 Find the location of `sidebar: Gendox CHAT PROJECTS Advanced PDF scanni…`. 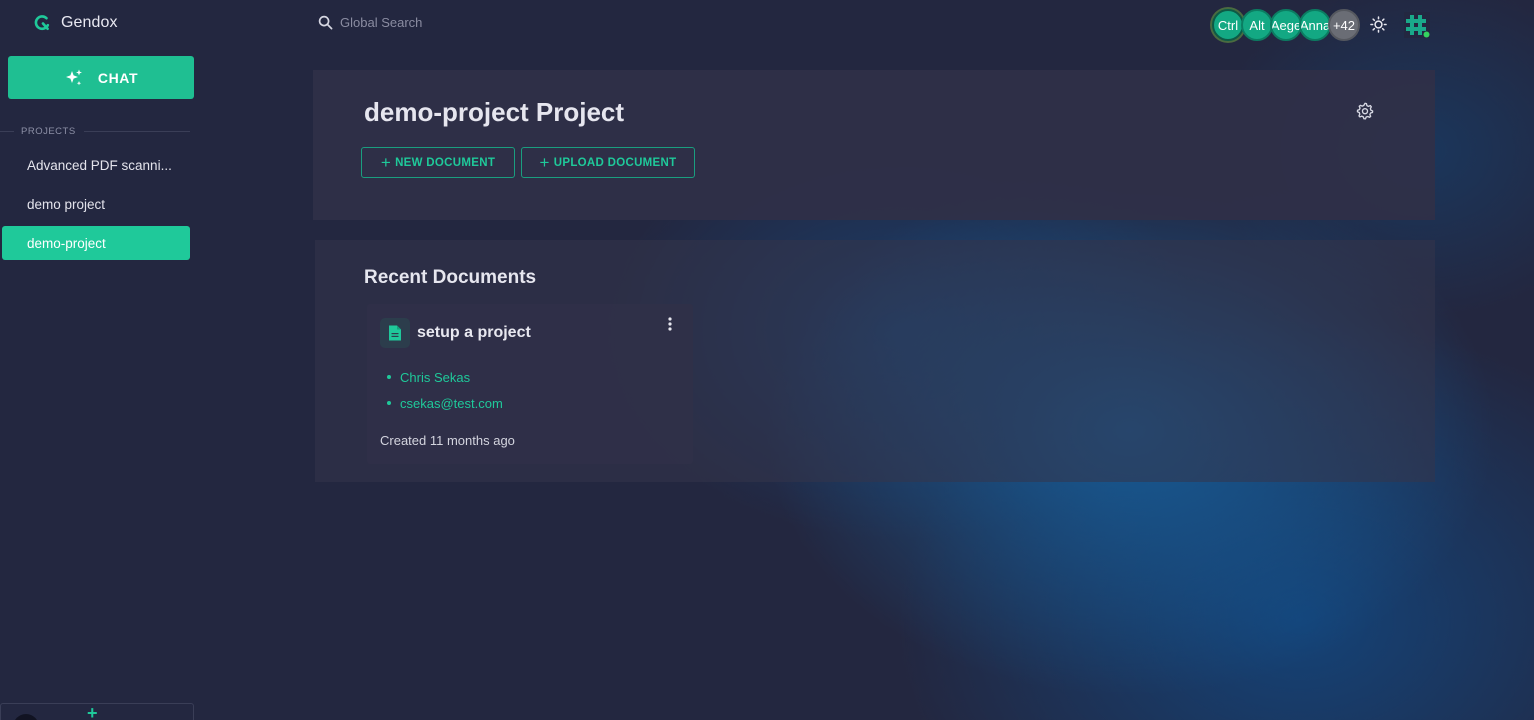

sidebar: Gendox CHAT PROJECTS Advanced PDF scanni… is located at coordinates (101, 360).